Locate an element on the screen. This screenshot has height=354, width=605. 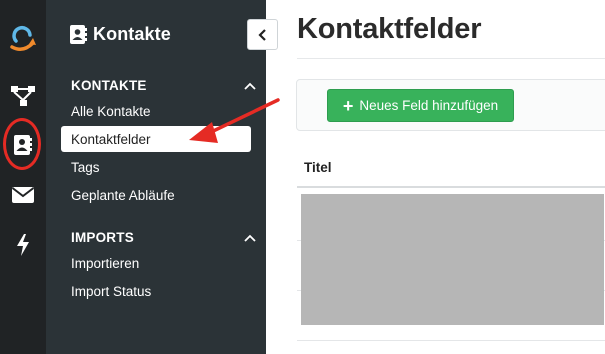
sidebar-title: Kontakte is located at coordinates (132, 34).